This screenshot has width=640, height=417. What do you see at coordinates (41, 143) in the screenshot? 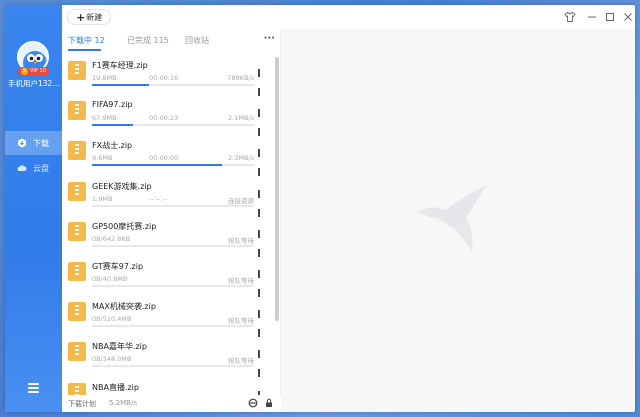
I see `nav-item-label: 下载` at bounding box center [41, 143].